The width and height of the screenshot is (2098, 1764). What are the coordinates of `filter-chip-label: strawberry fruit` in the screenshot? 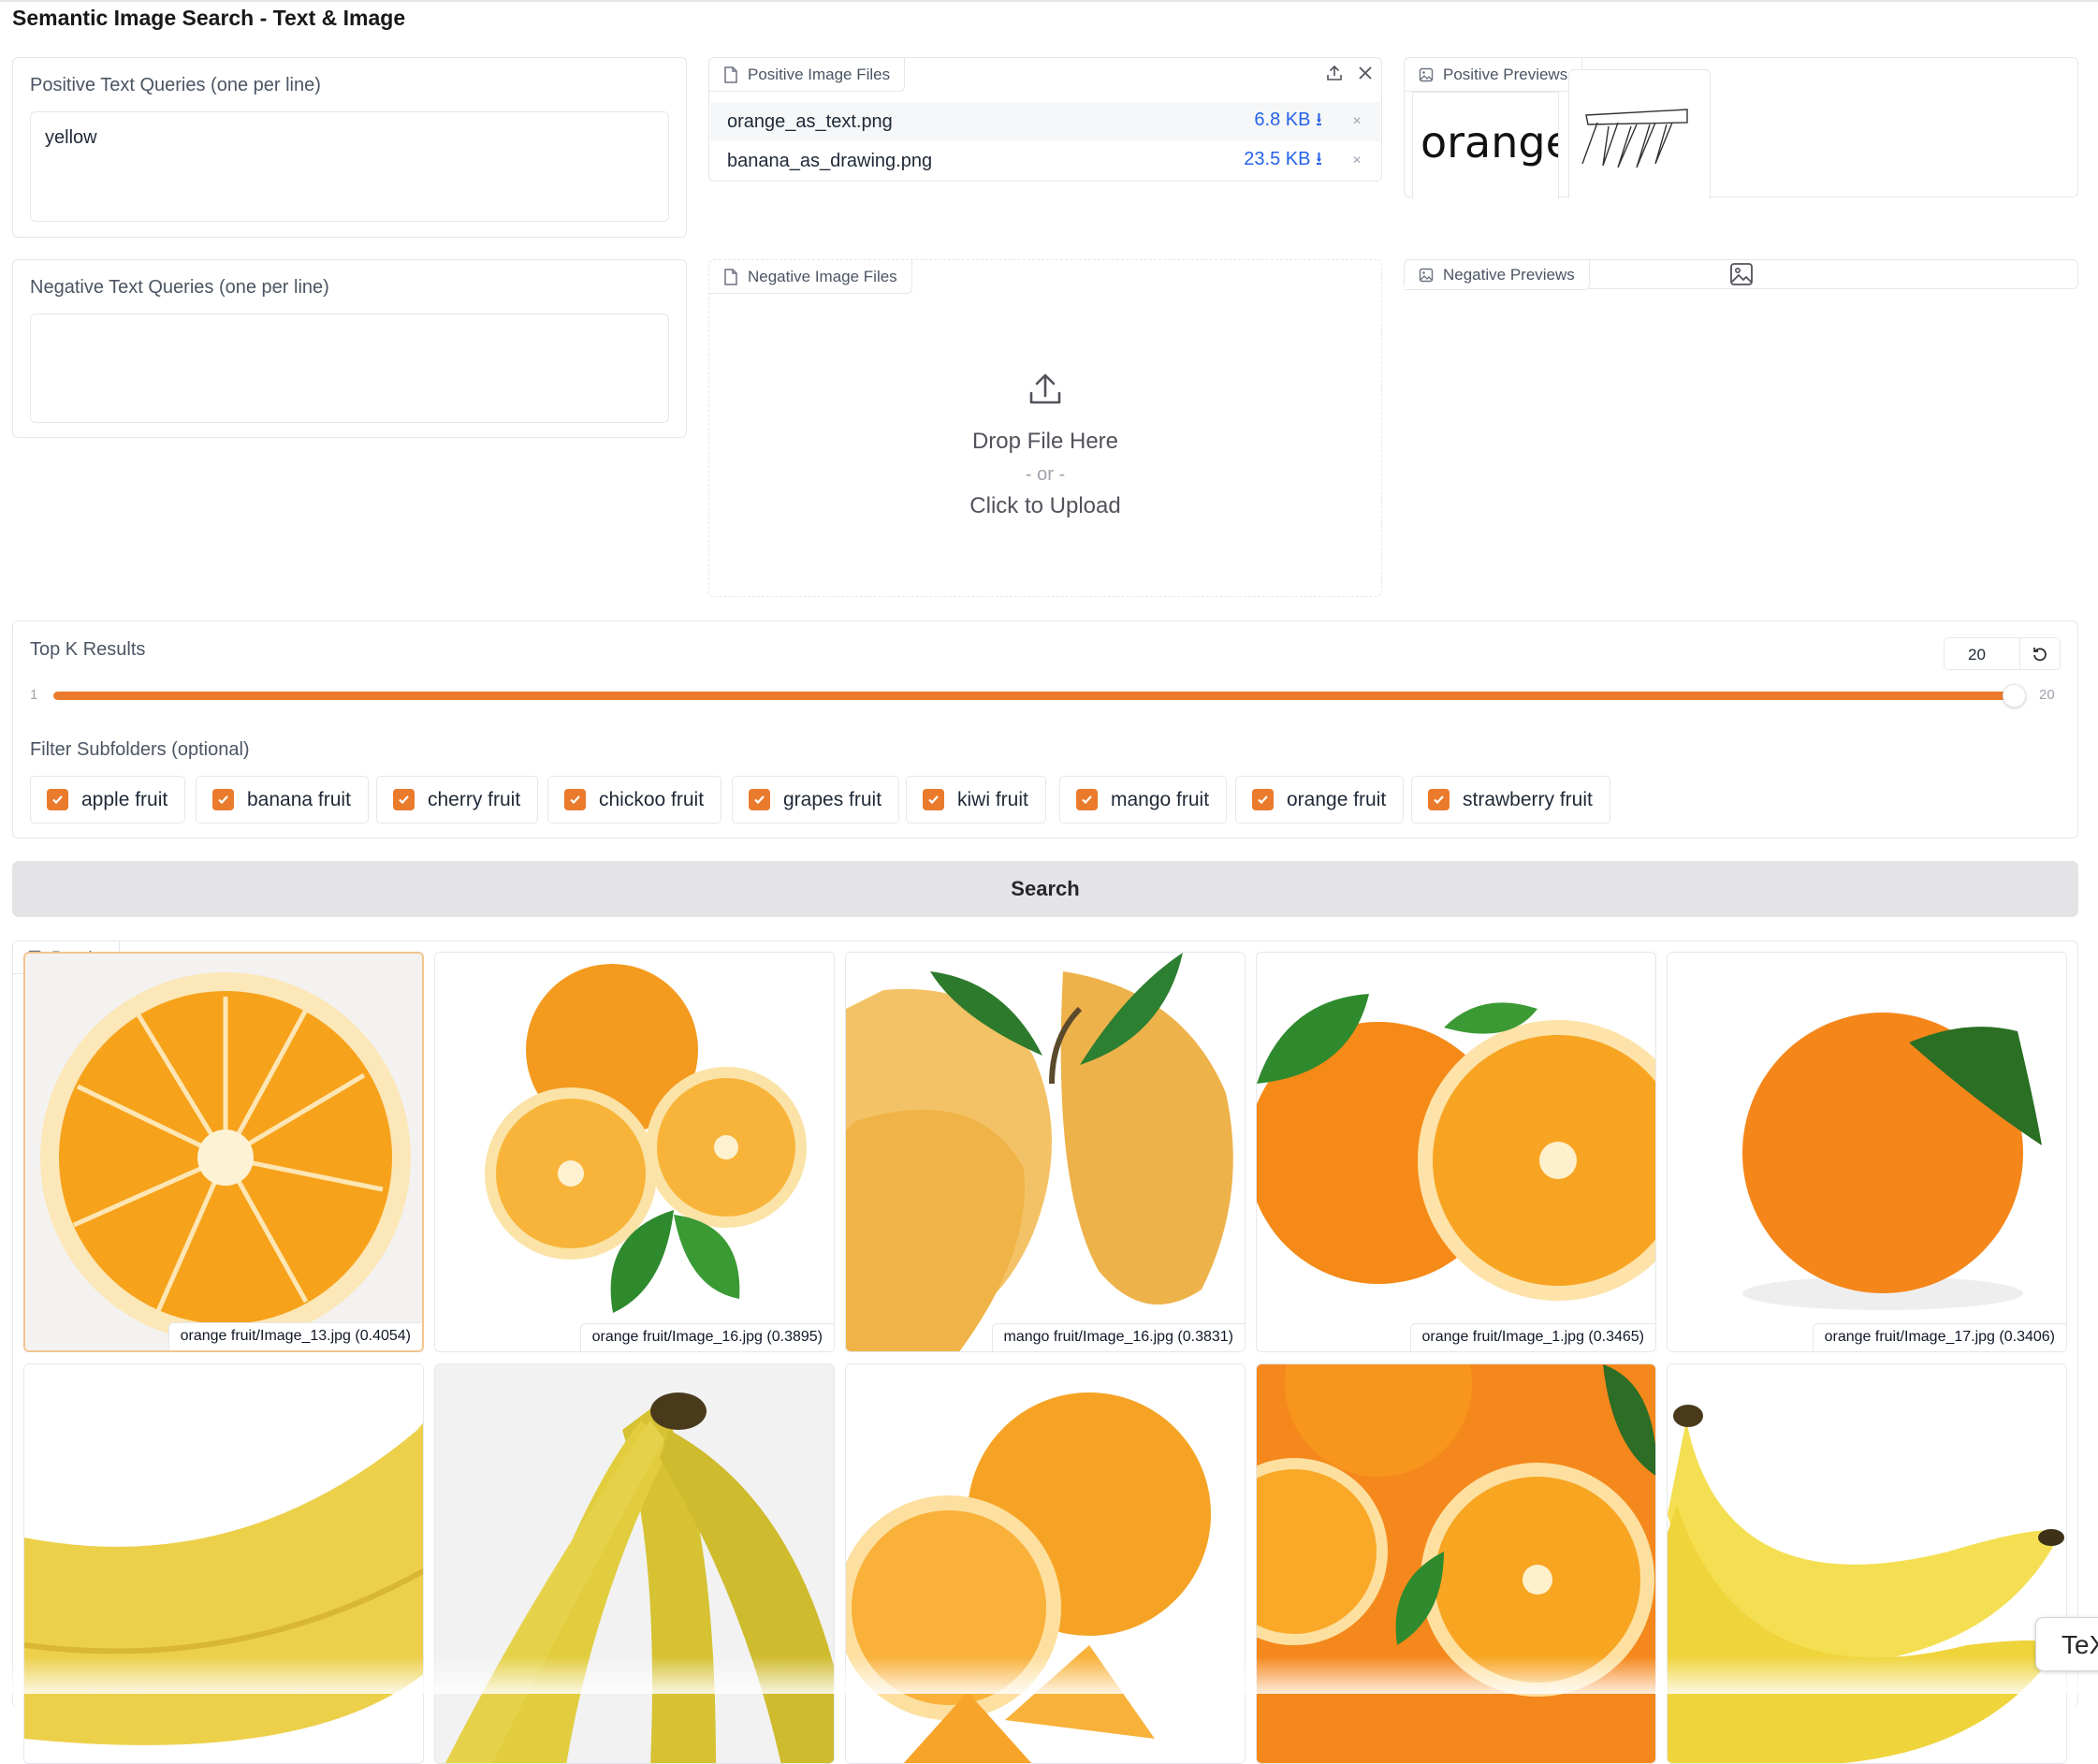 It's located at (1528, 799).